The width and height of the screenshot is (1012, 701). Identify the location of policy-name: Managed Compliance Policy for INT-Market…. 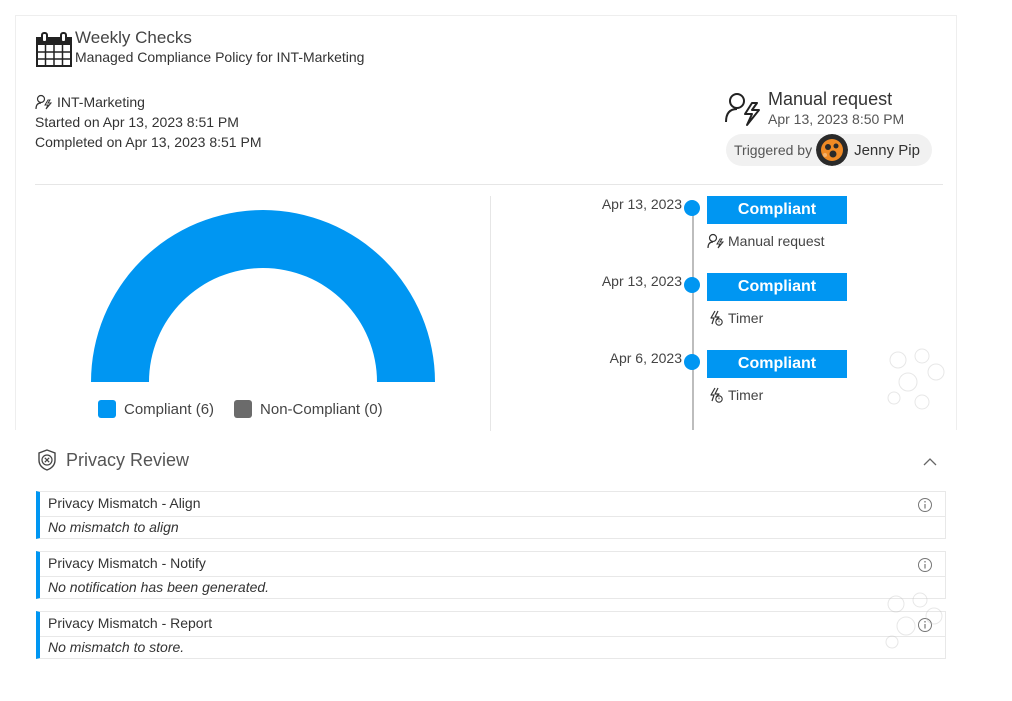
(220, 57).